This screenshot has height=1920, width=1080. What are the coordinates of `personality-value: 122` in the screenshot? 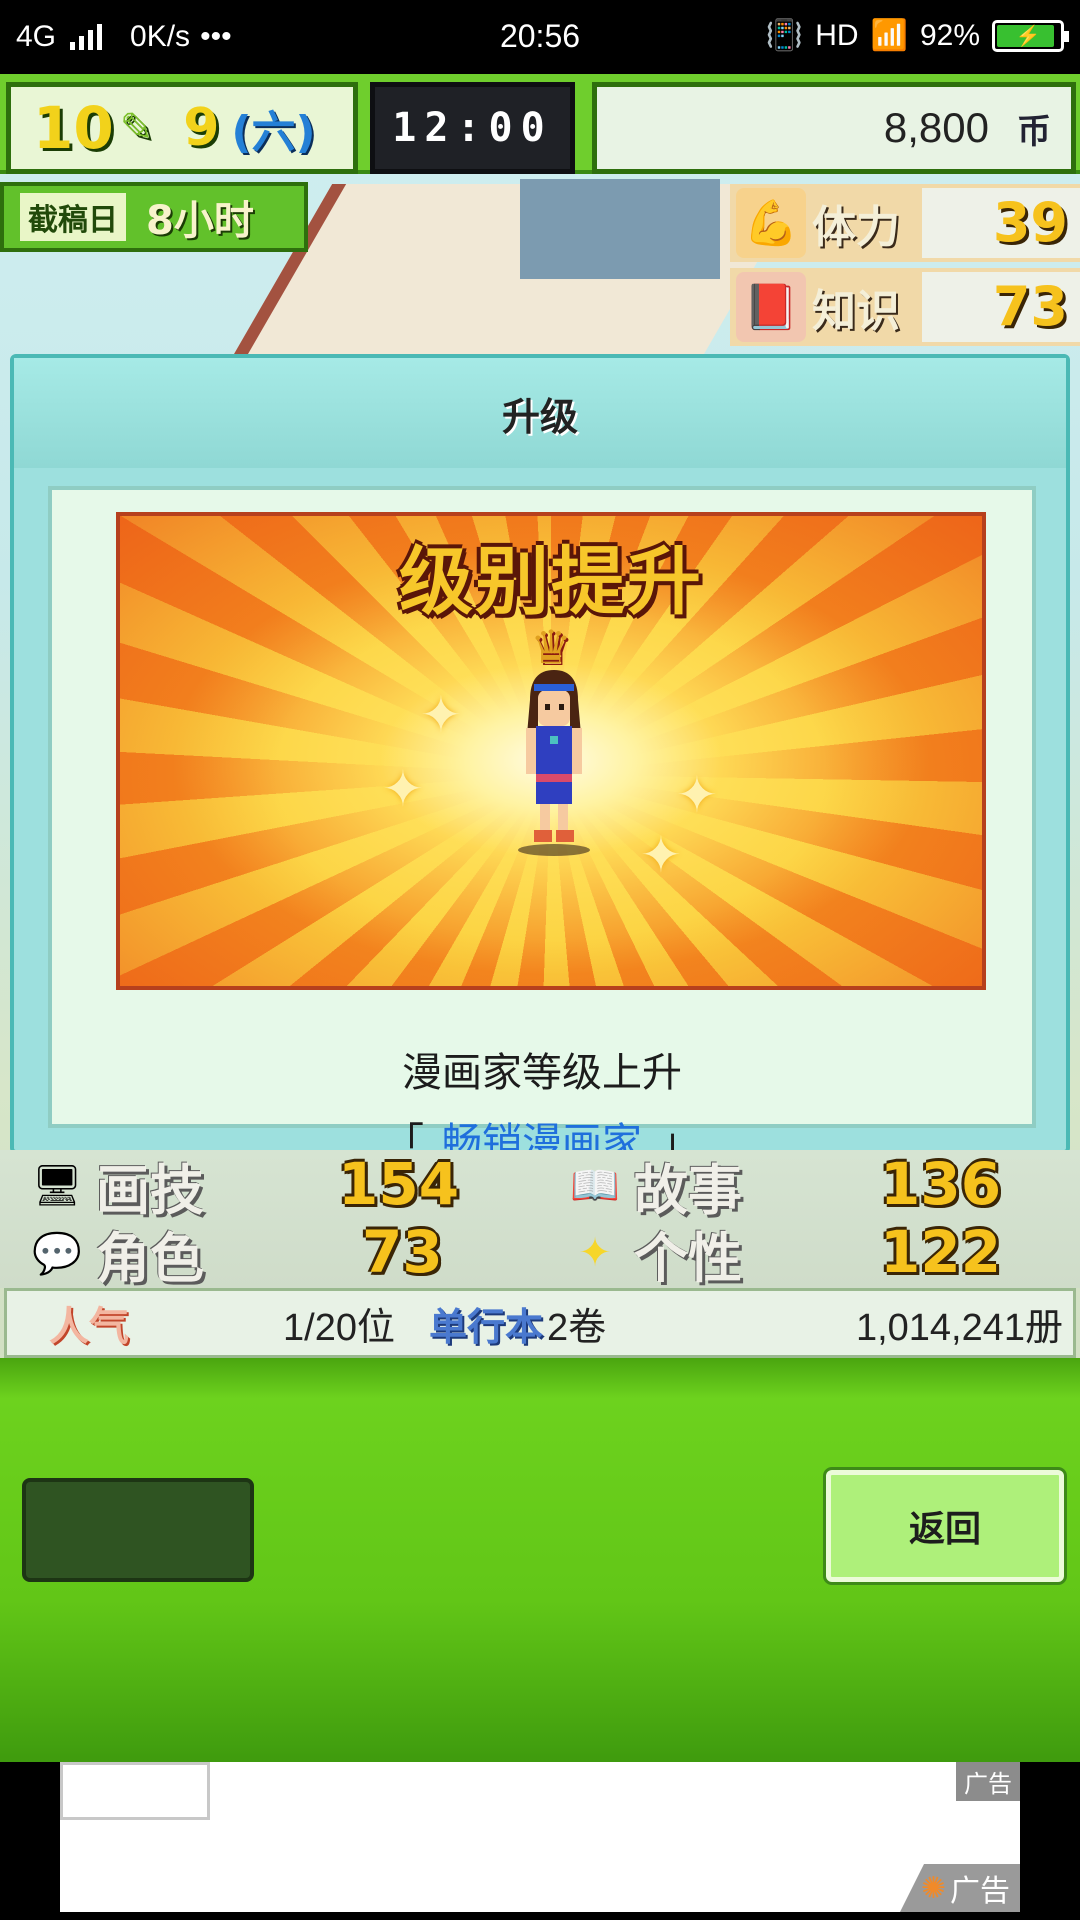 It's located at (941, 1252).